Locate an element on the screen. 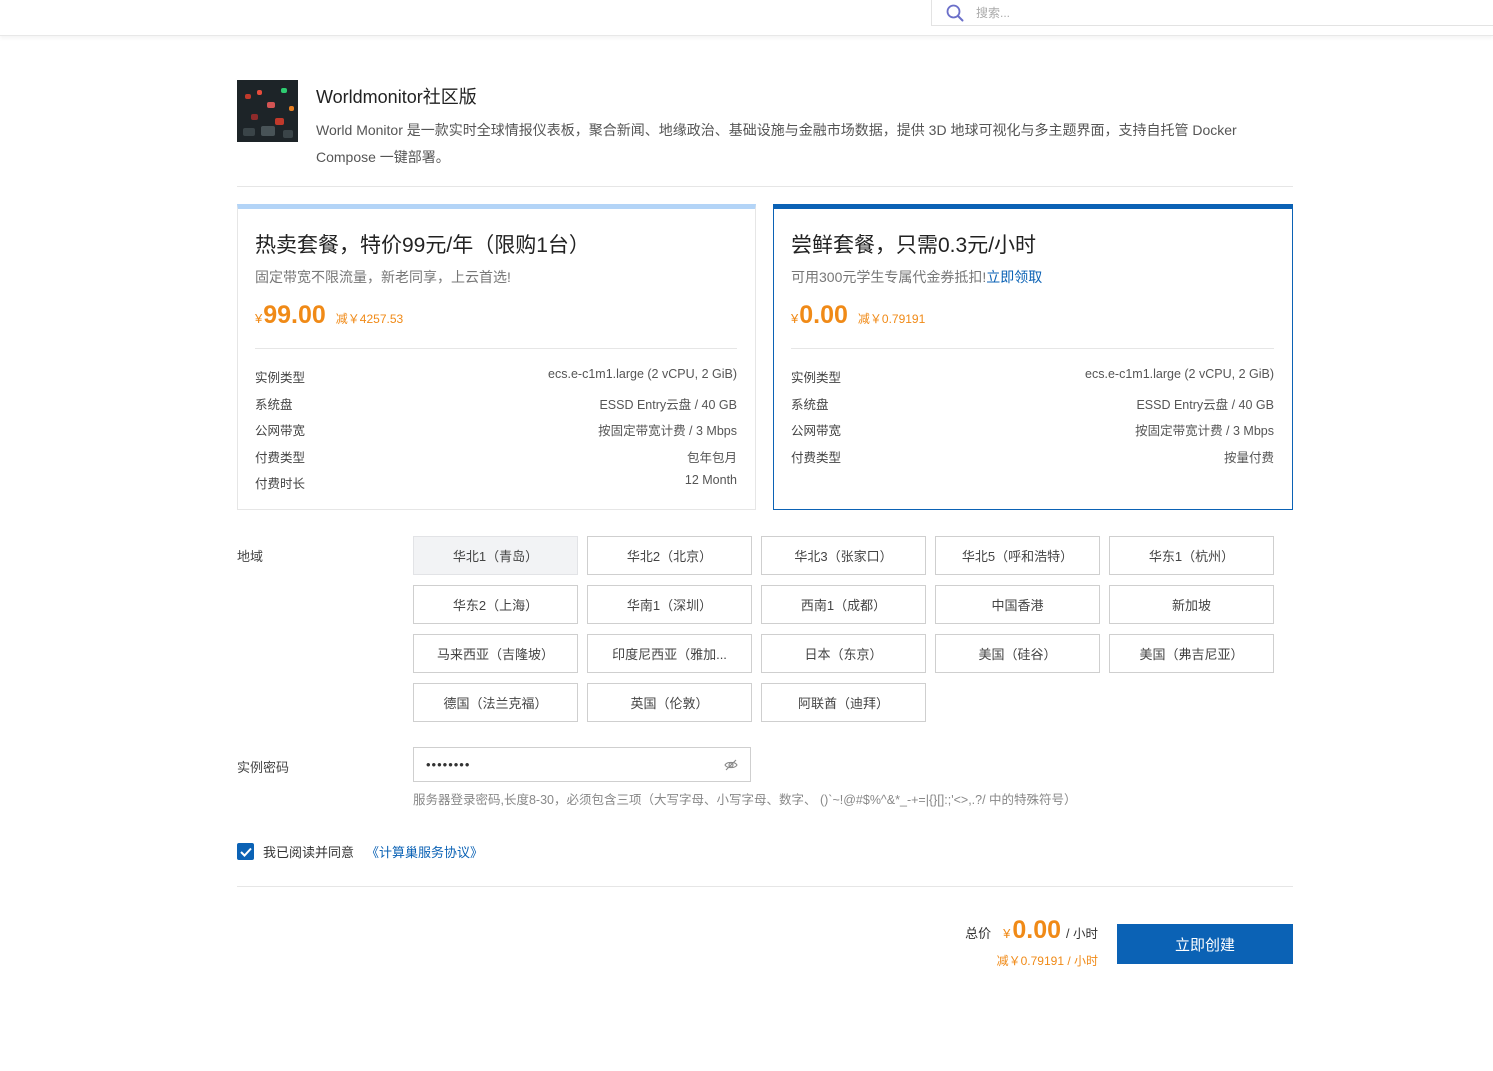 The height and width of the screenshot is (1071, 1493). plan-price: ¥ 0.00 减￥0.79191 is located at coordinates (858, 315).